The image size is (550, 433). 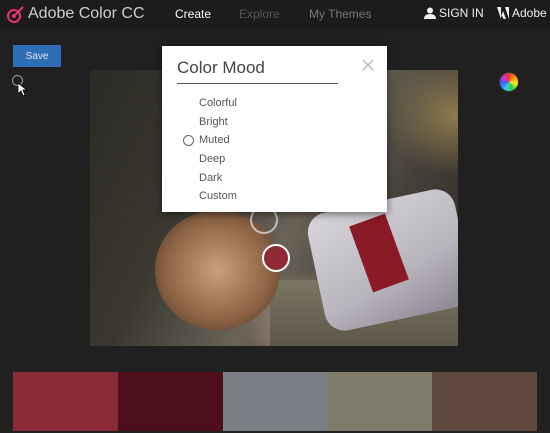 What do you see at coordinates (188, 141) in the screenshot?
I see `radio-circle-icon` at bounding box center [188, 141].